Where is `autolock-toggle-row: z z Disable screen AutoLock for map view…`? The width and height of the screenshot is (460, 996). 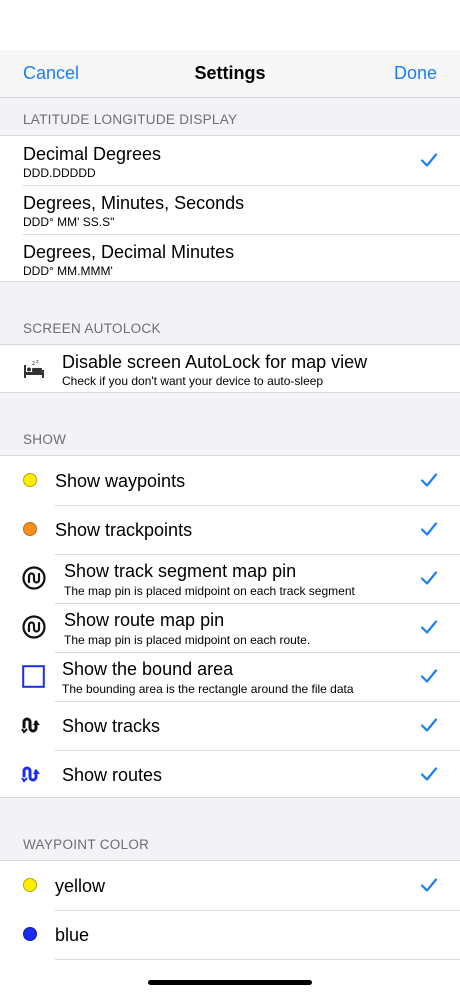
autolock-toggle-row: z z Disable screen AutoLock for map view… is located at coordinates (230, 369).